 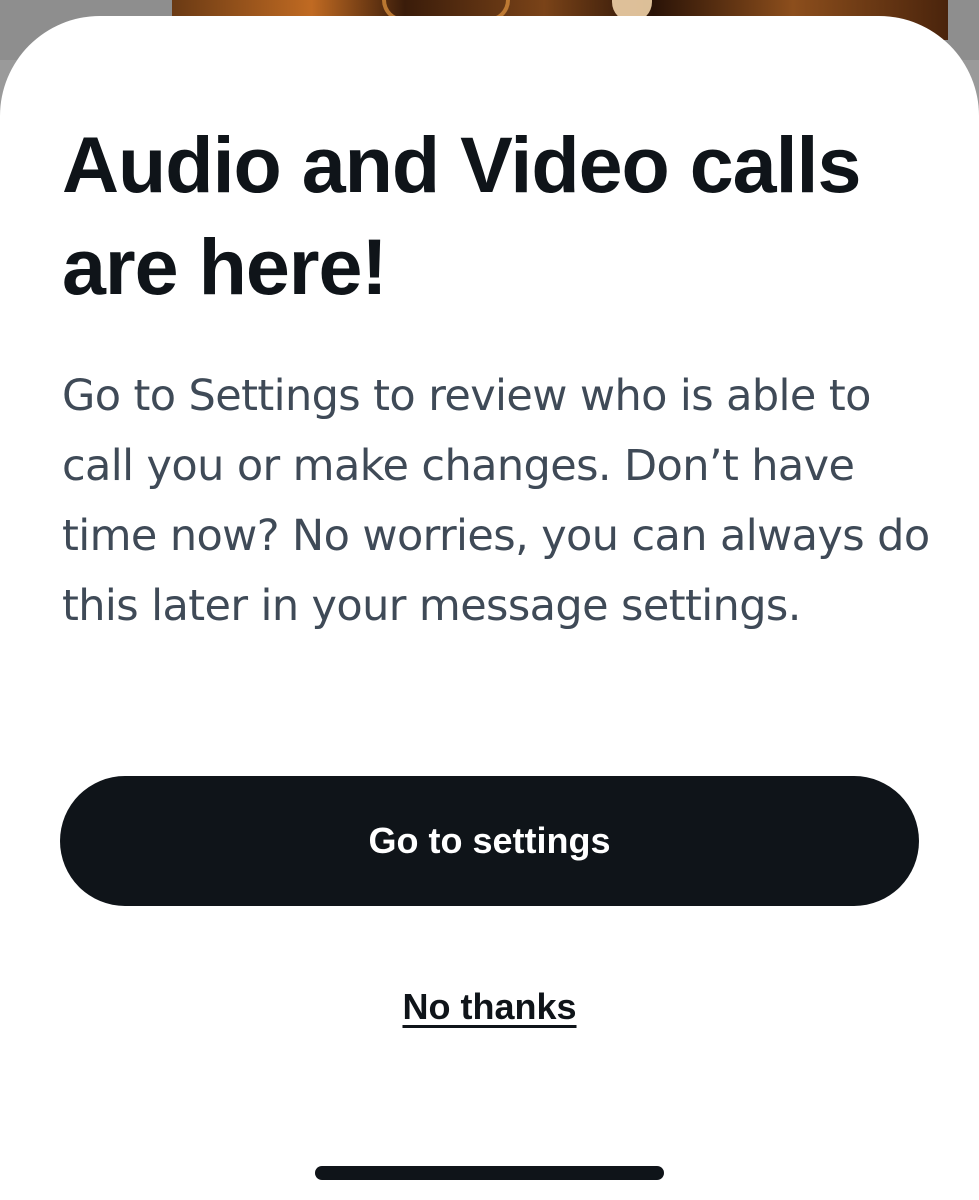 What do you see at coordinates (489, 1173) in the screenshot?
I see `home-indicator` at bounding box center [489, 1173].